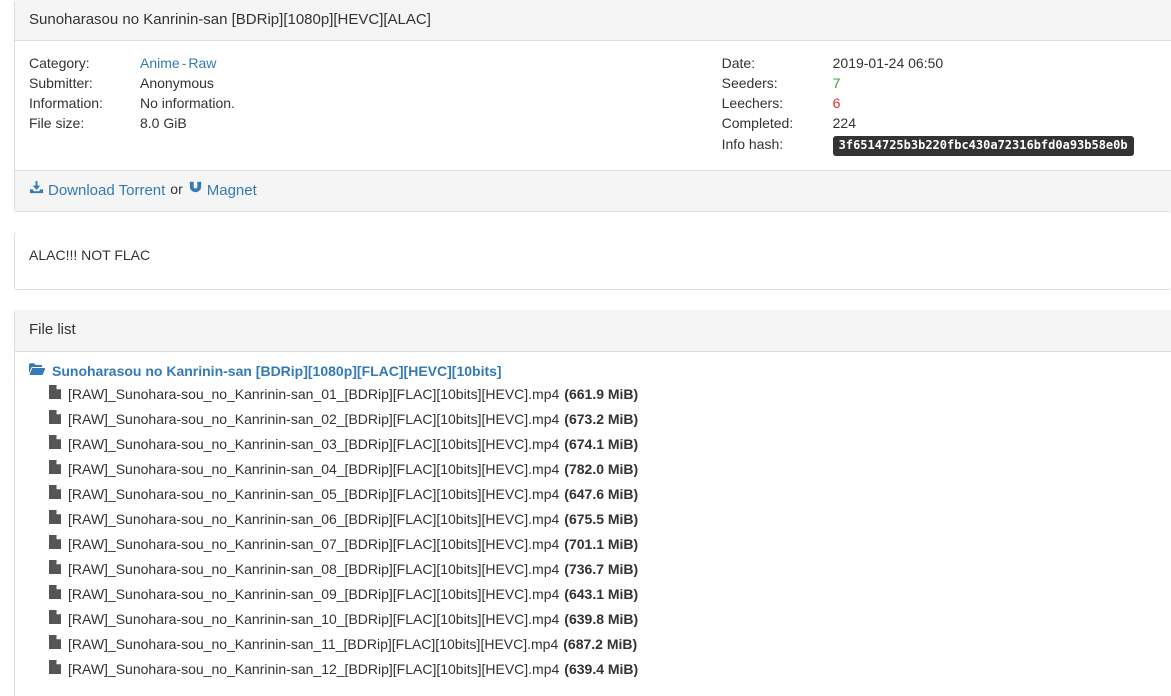  What do you see at coordinates (163, 123) in the screenshot?
I see `filesize-value: 8.0 GiB` at bounding box center [163, 123].